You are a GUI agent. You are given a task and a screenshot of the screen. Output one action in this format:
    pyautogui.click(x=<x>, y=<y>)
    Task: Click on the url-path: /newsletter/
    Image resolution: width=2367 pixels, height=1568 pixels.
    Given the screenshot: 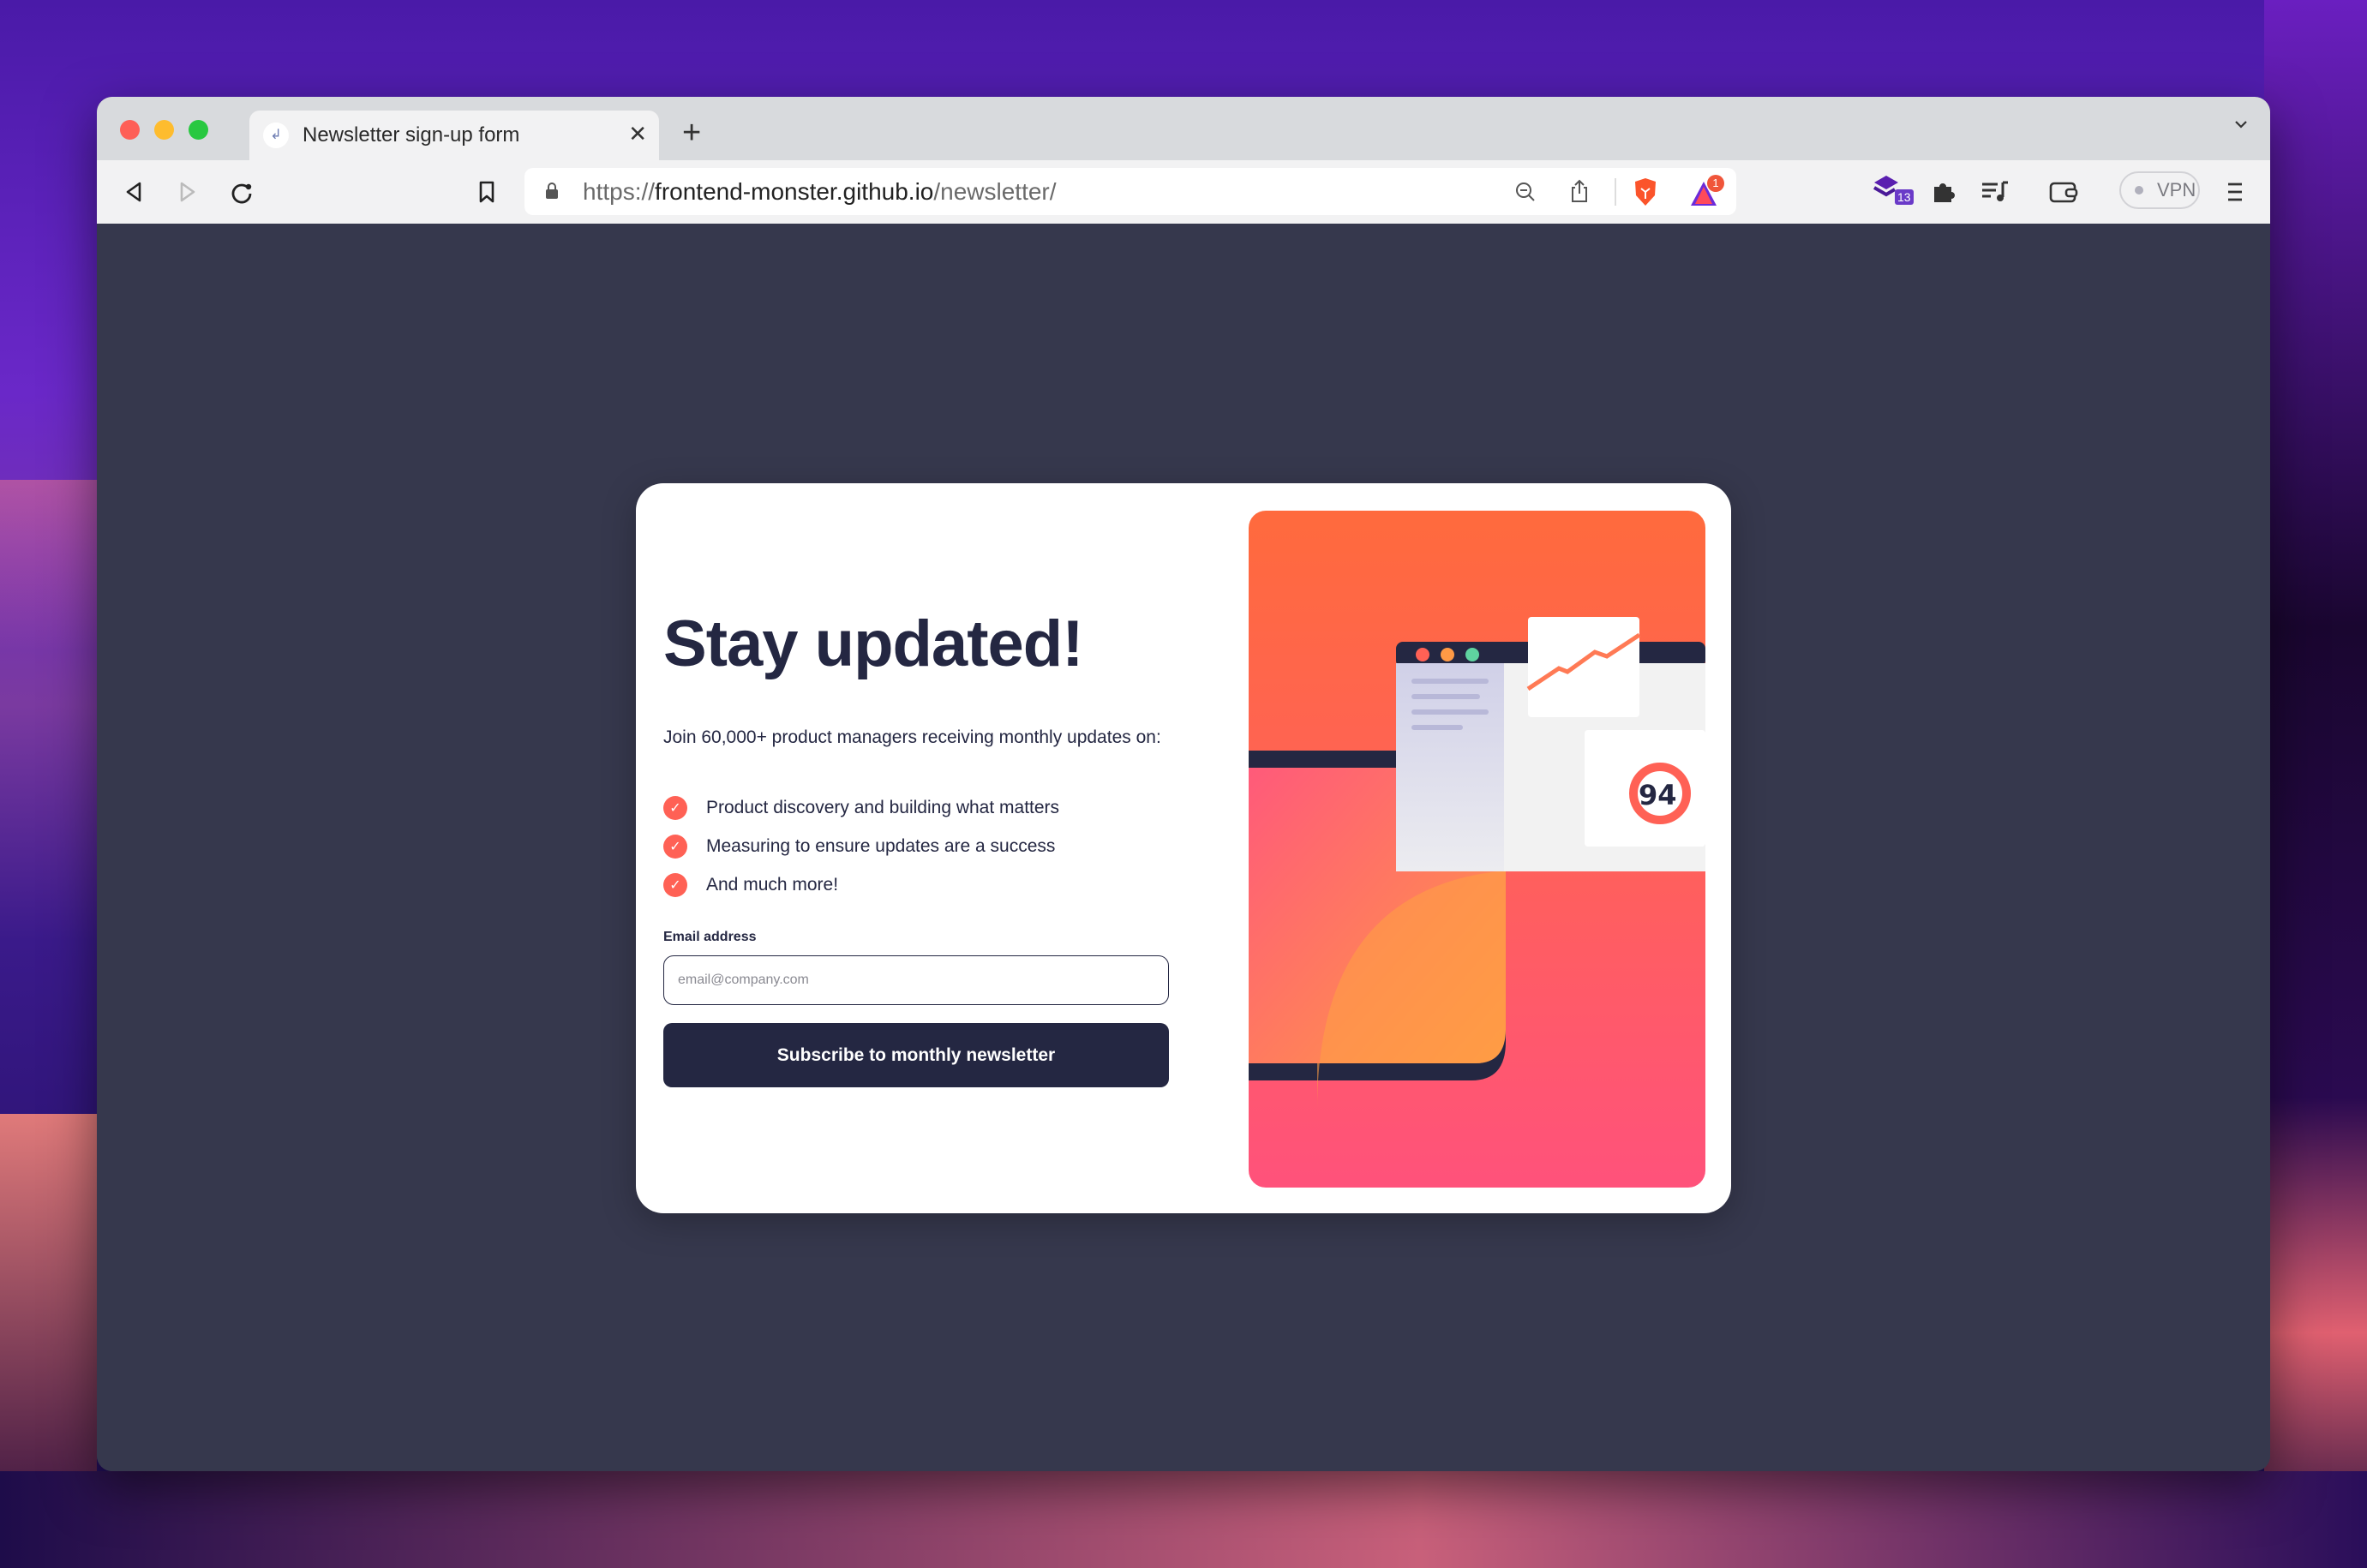 What is the action you would take?
    pyautogui.click(x=995, y=192)
    